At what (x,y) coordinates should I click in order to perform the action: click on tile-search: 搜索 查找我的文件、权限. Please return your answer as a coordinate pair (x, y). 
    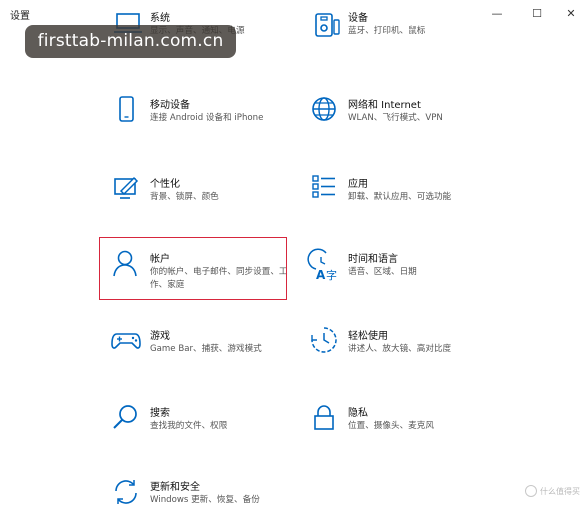
    Looking at the image, I should click on (212, 427).